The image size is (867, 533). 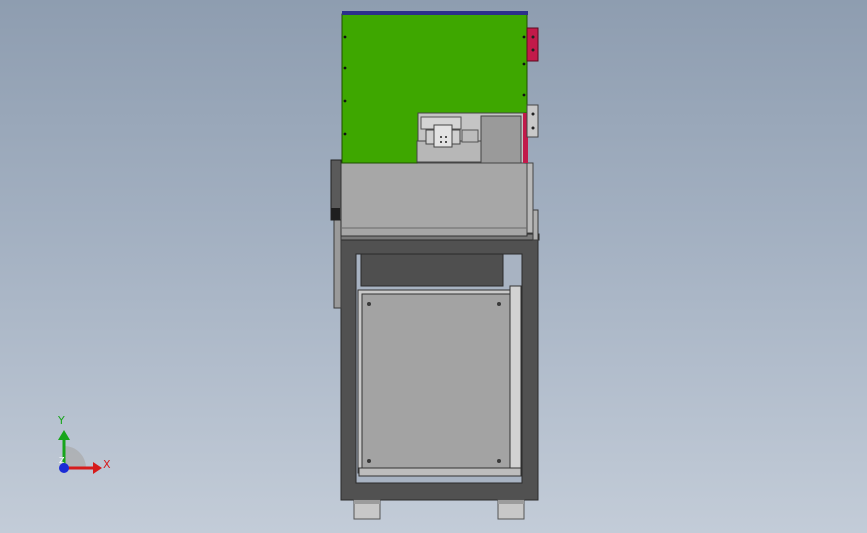 I want to click on mechanism, so click(x=472, y=138).